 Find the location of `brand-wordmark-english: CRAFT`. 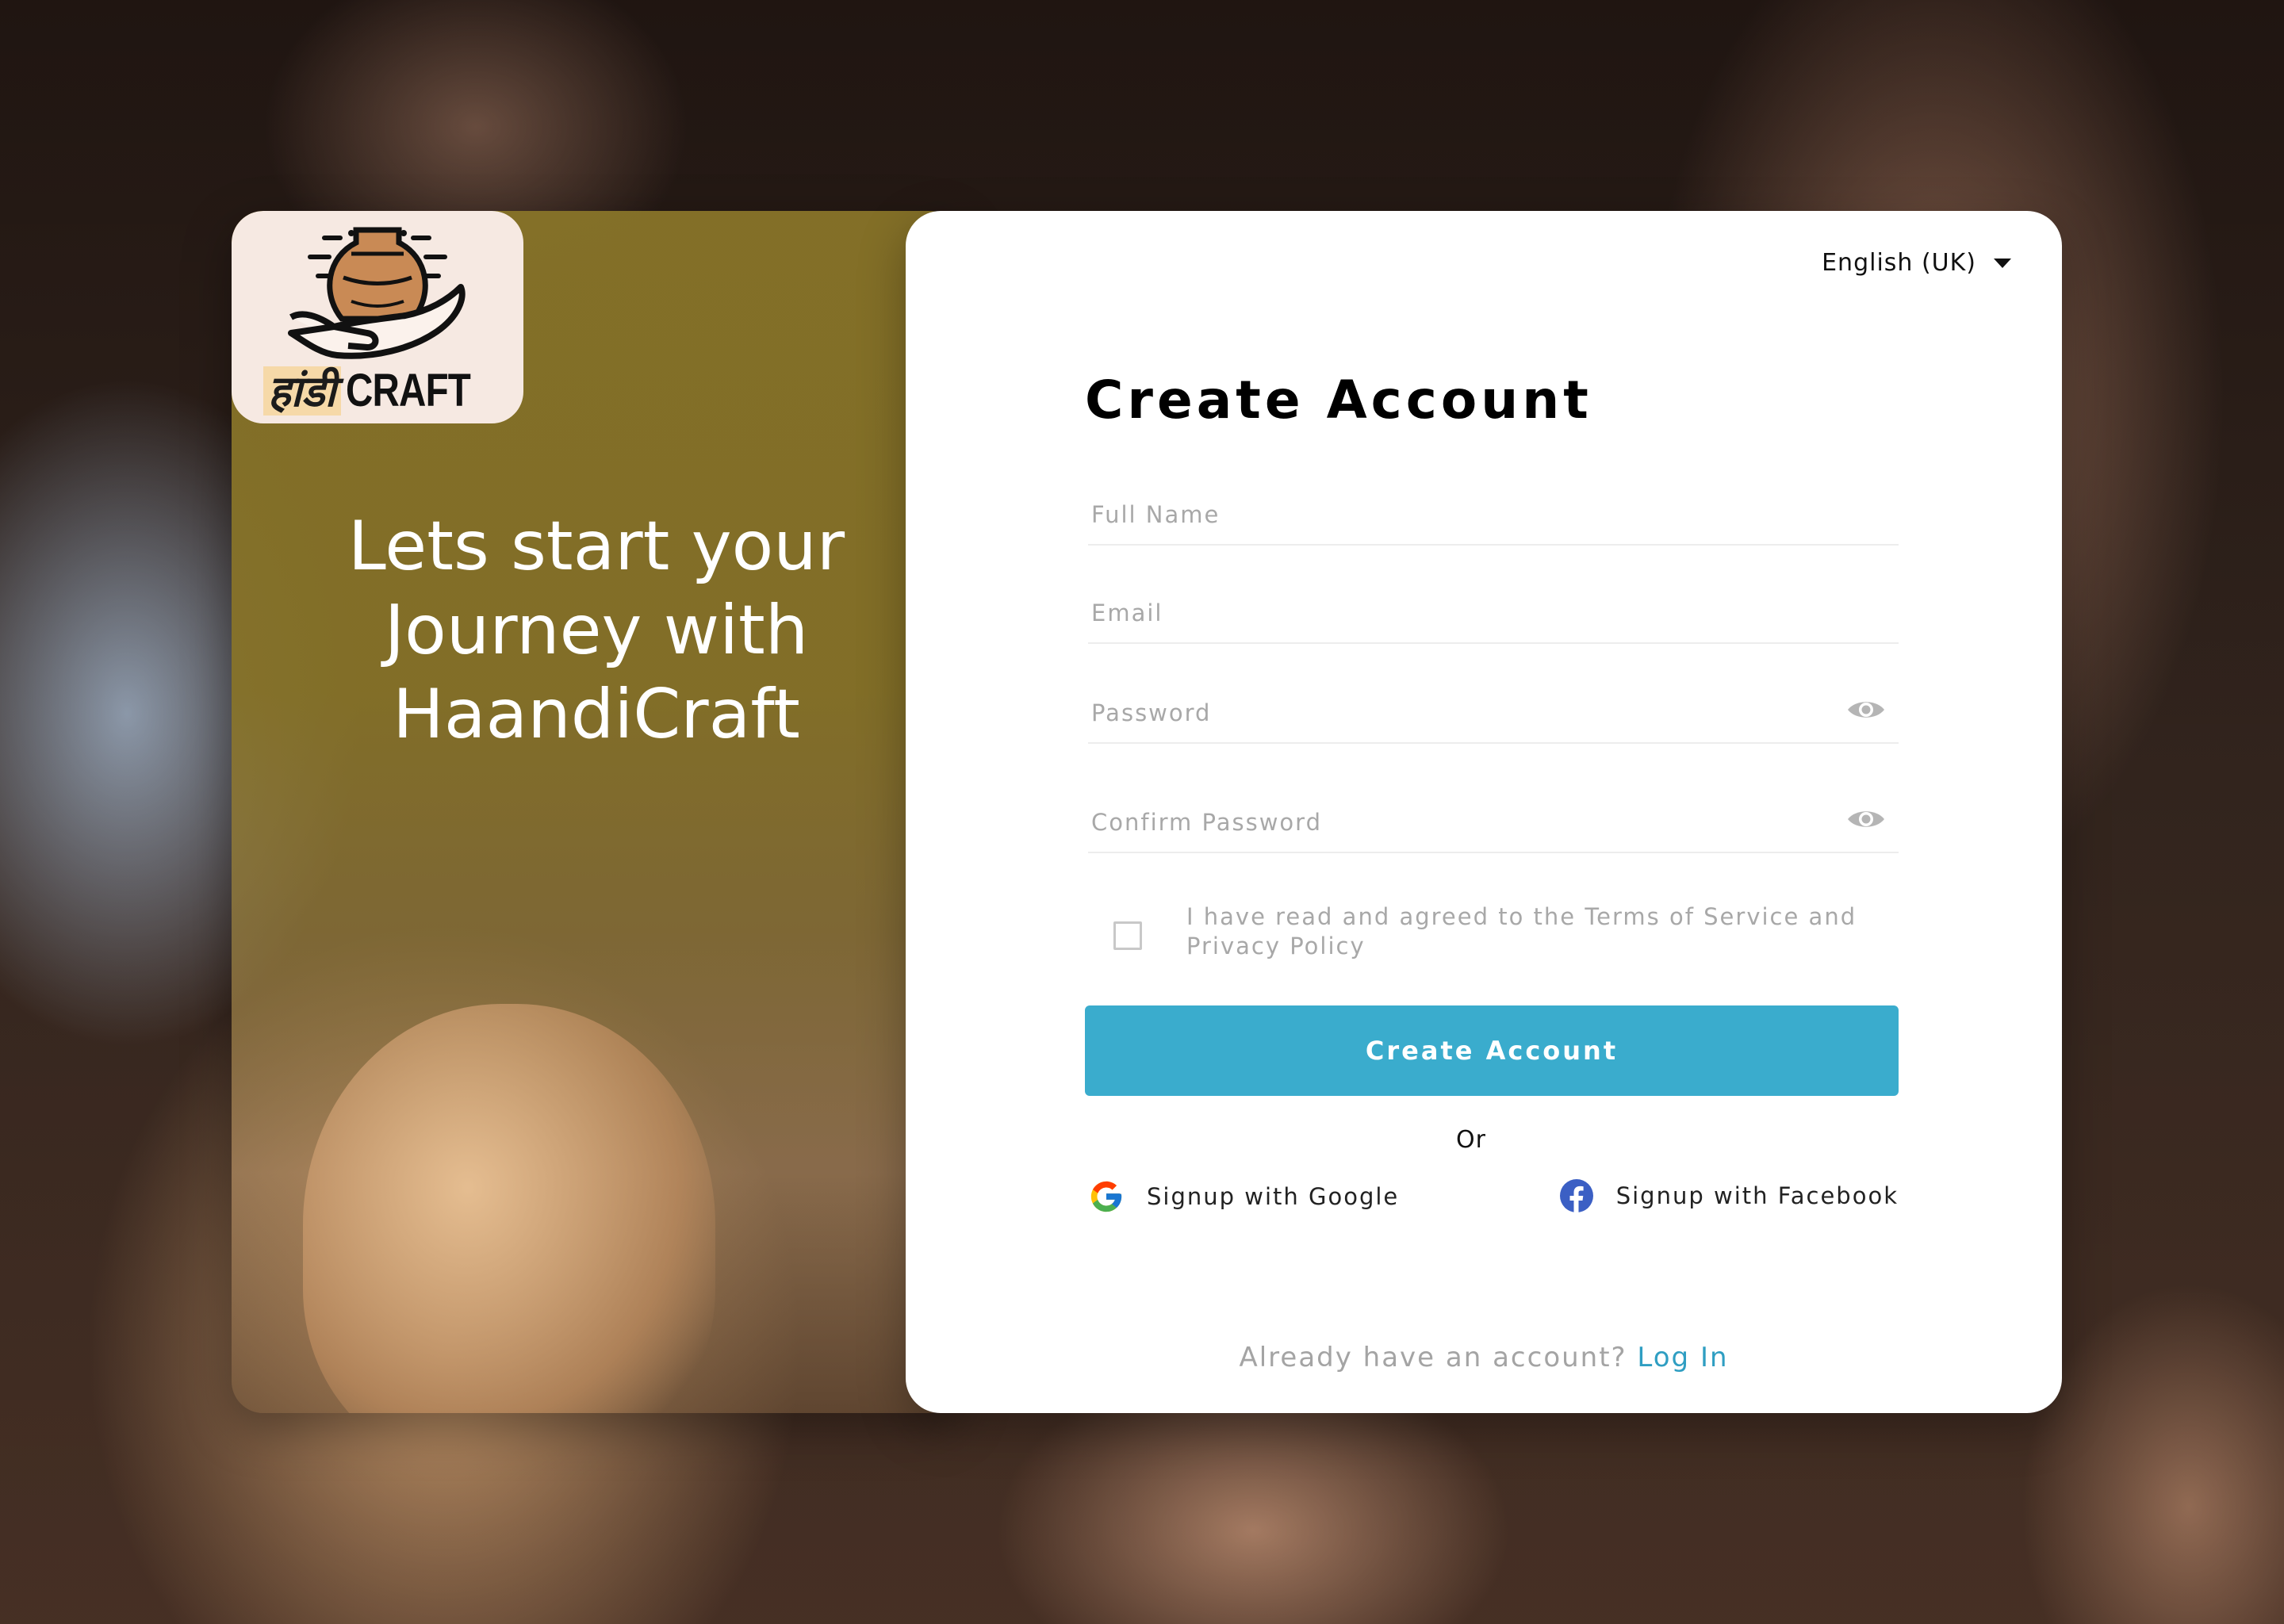

brand-wordmark-english: CRAFT is located at coordinates (408, 390).